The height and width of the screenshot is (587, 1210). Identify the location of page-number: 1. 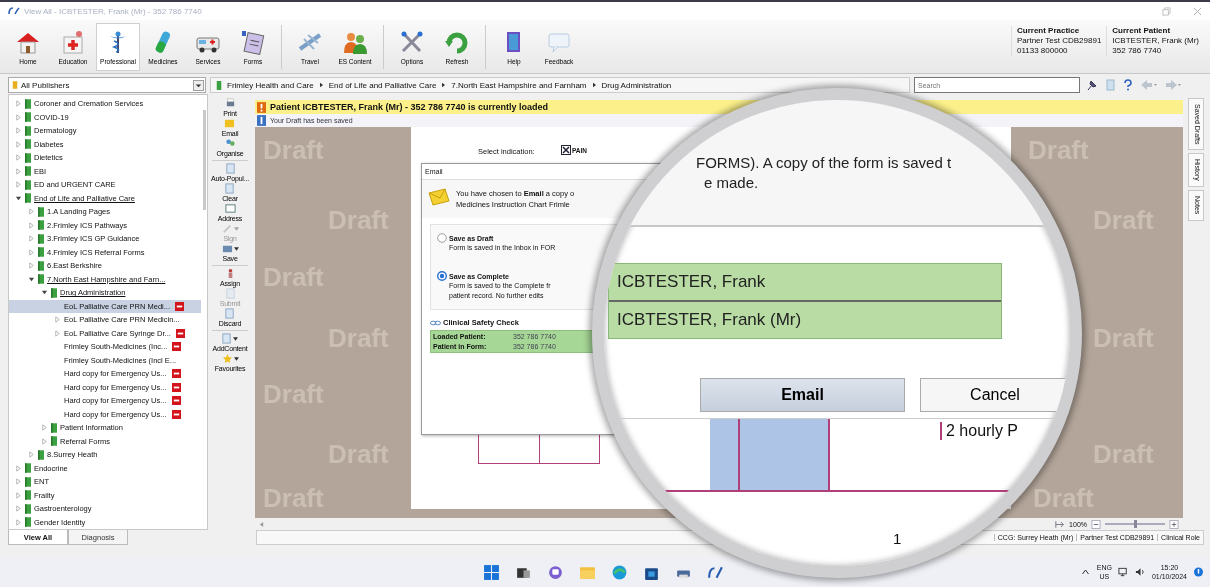
(897, 538).